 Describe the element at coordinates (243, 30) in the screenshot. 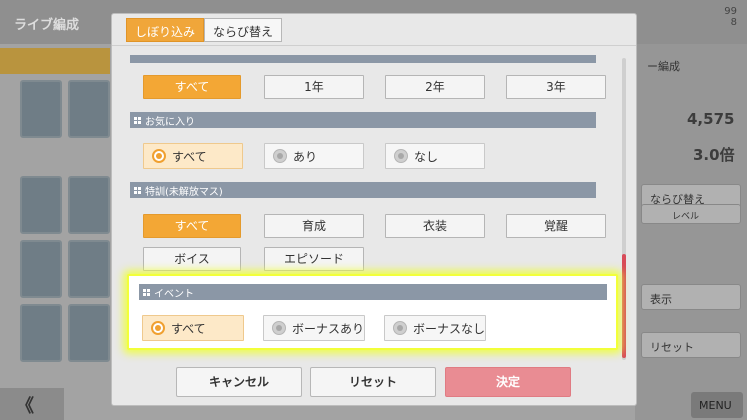

I see `tab-sort: ならび替え` at that location.